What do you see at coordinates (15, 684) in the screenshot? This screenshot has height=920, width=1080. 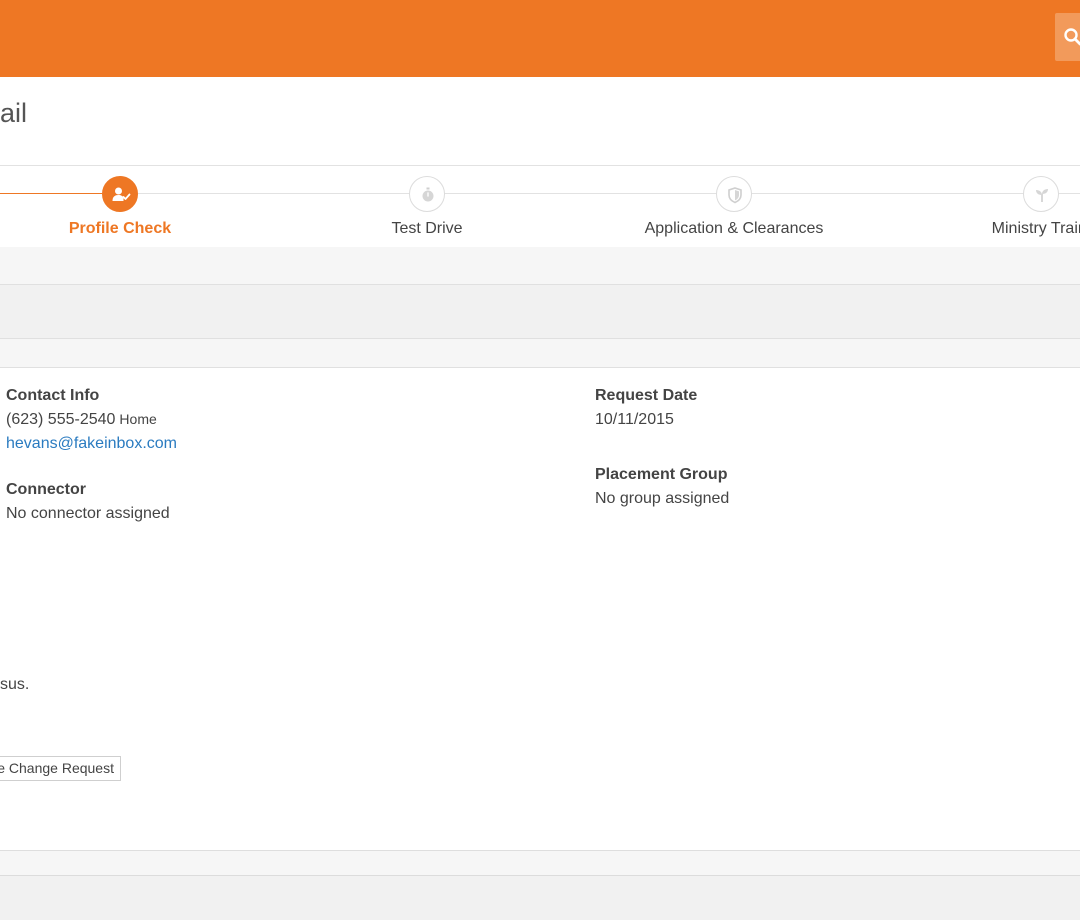 I see `consensus-text: sus.` at bounding box center [15, 684].